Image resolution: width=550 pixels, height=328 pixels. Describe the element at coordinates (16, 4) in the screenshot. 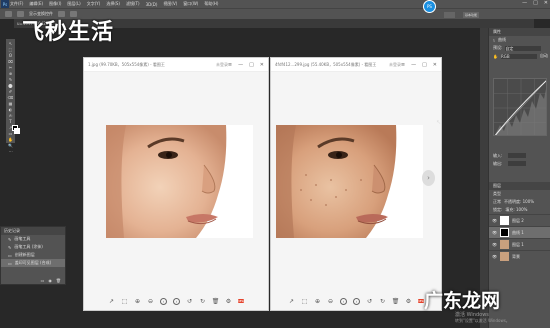

I see `menu-file: 文件(F)` at that location.